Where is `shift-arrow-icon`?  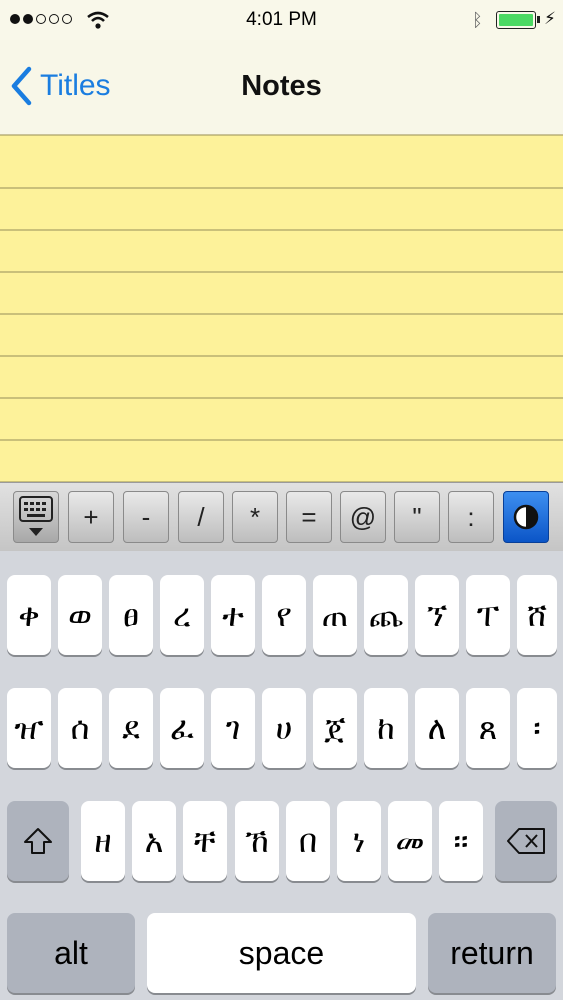
shift-arrow-icon is located at coordinates (38, 841).